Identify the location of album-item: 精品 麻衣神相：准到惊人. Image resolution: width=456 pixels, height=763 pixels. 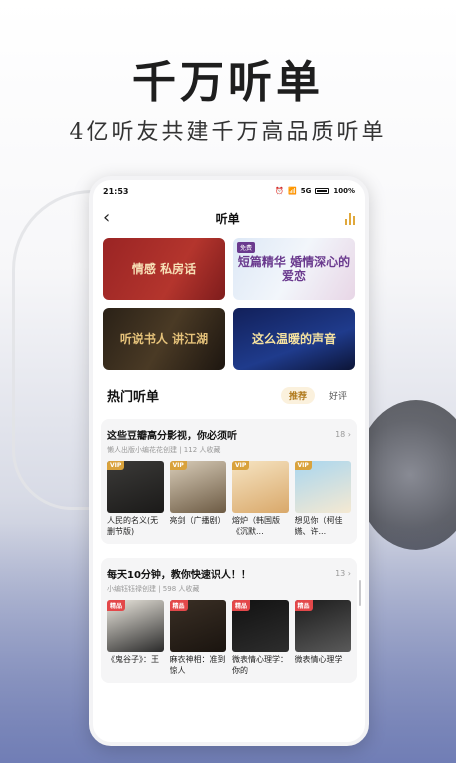
(197, 638).